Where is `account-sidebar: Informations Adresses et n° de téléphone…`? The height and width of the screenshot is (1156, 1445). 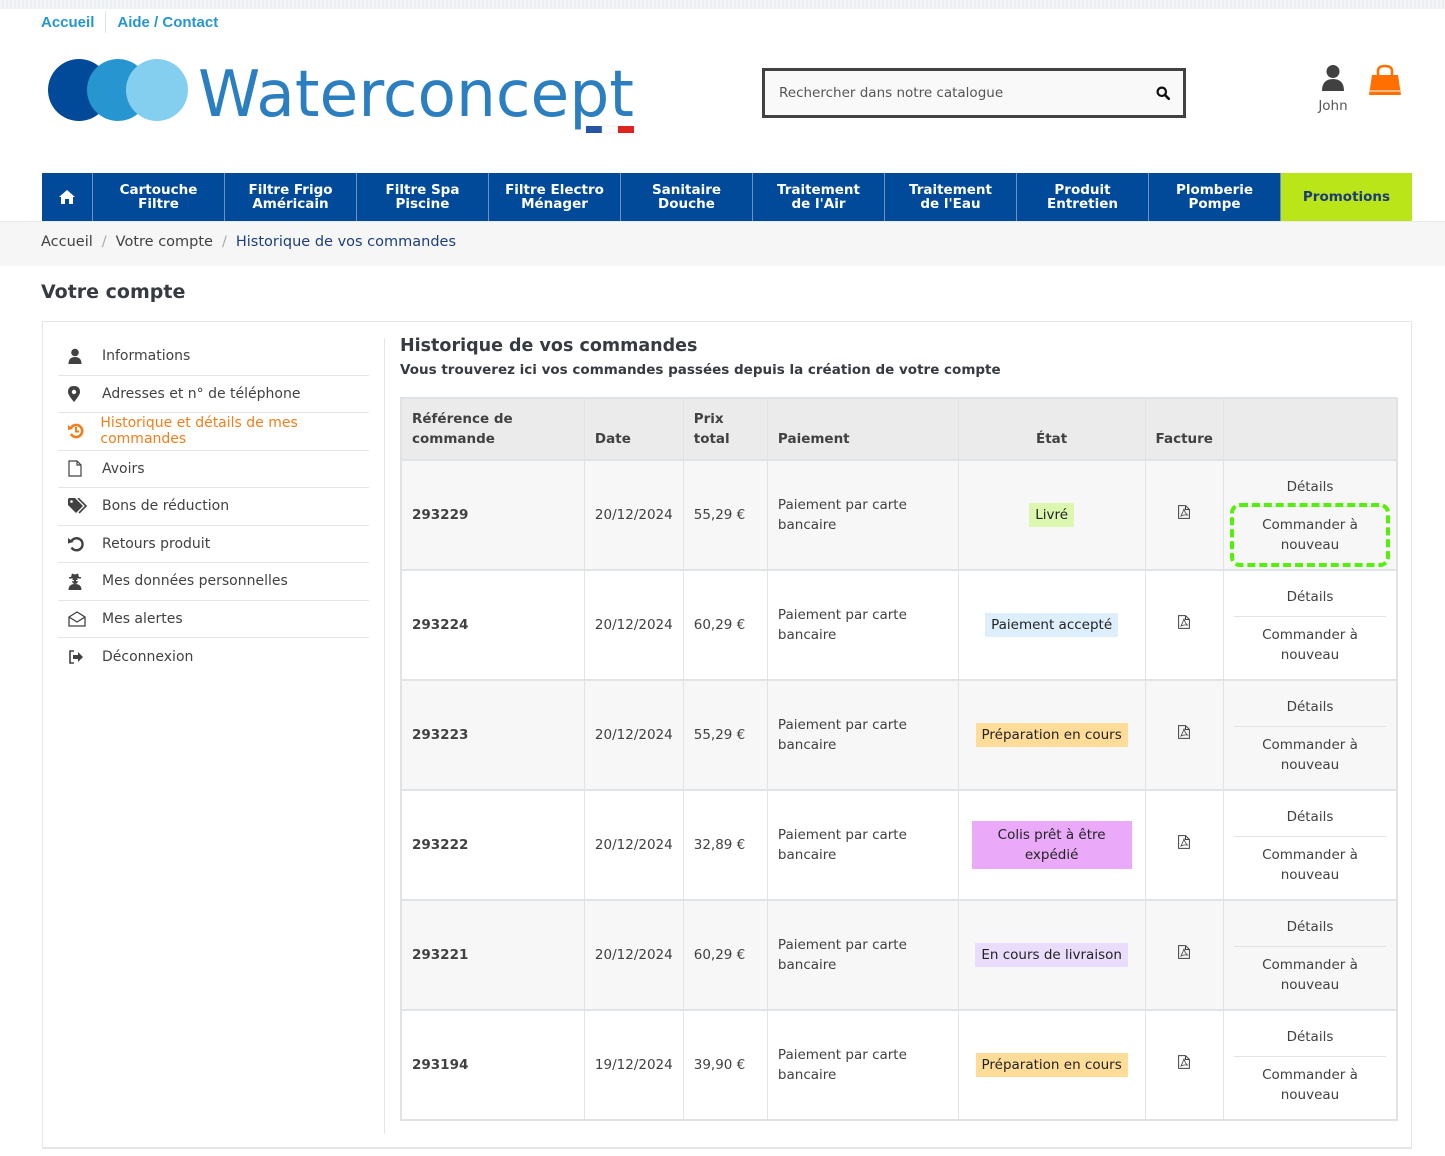
account-sidebar: Informations Adresses et n° de téléphone… is located at coordinates (213, 507).